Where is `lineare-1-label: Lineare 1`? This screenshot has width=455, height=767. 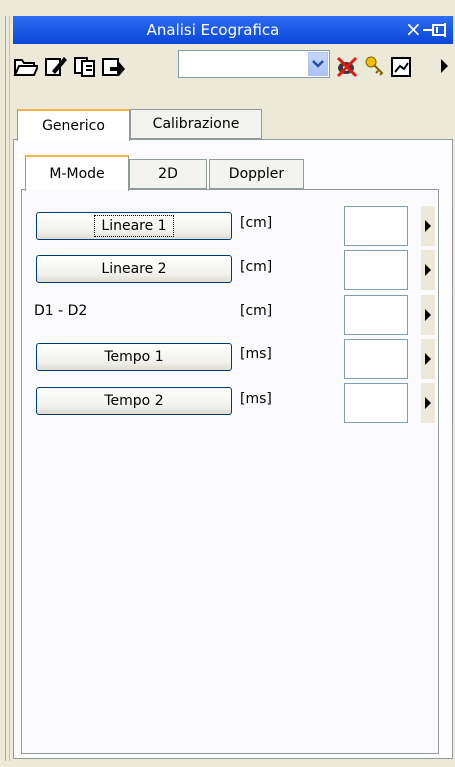 lineare-1-label: Lineare 1 is located at coordinates (134, 226).